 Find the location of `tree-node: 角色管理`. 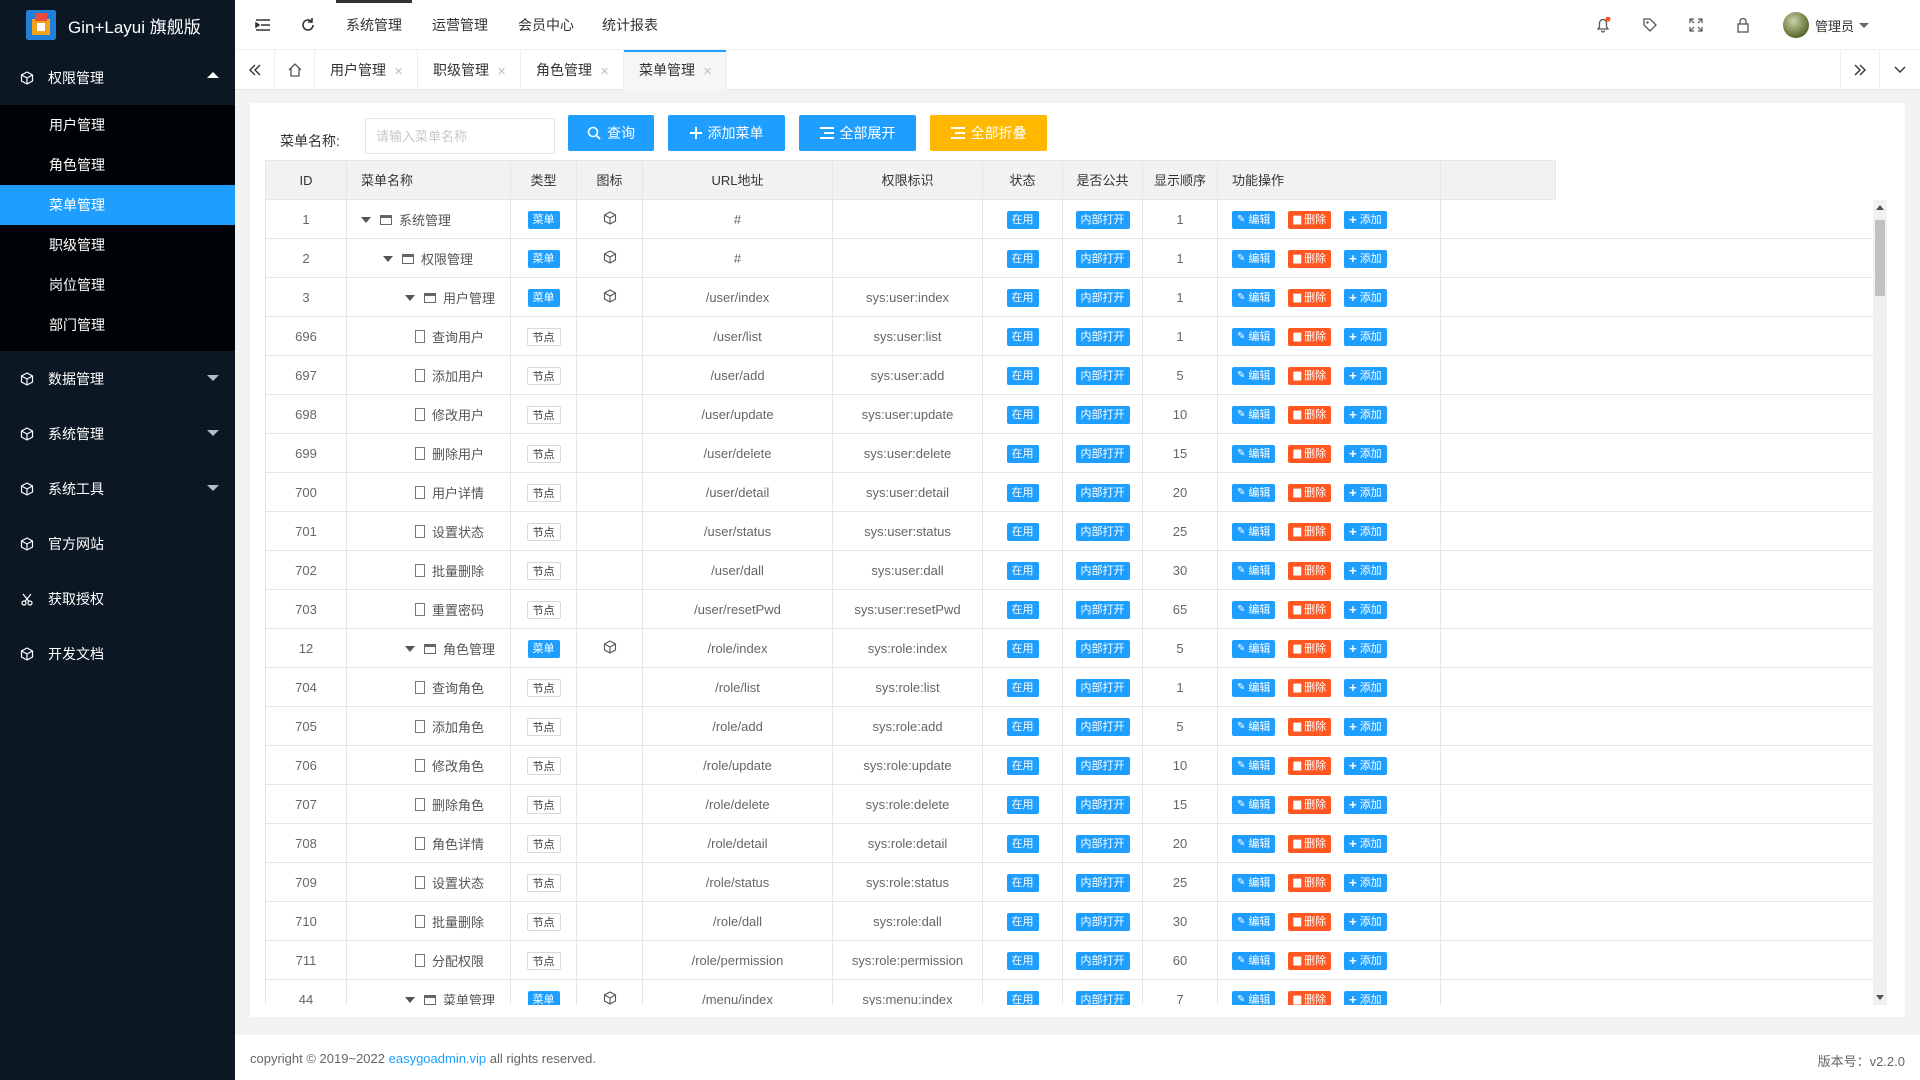

tree-node: 角色管理 is located at coordinates (428, 648).